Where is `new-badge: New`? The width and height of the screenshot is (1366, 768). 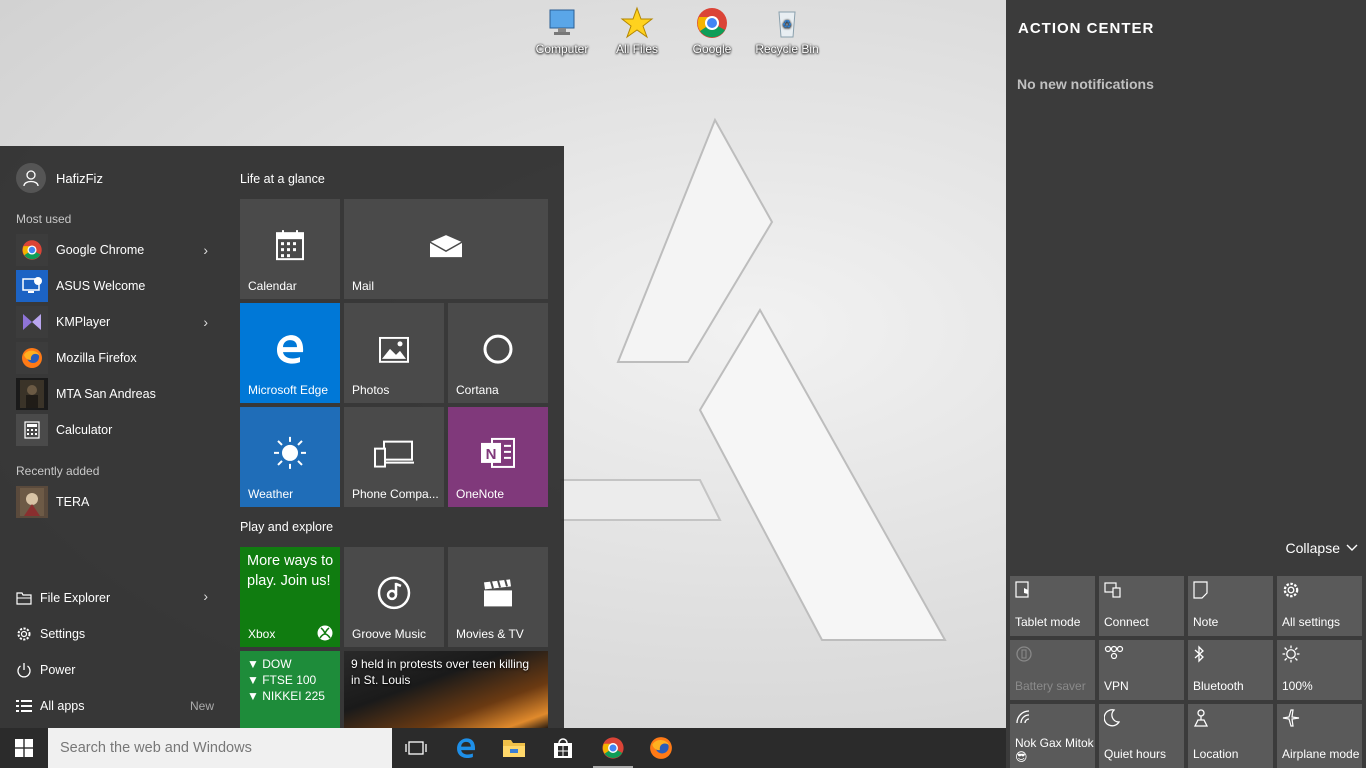
new-badge: New is located at coordinates (201, 706).